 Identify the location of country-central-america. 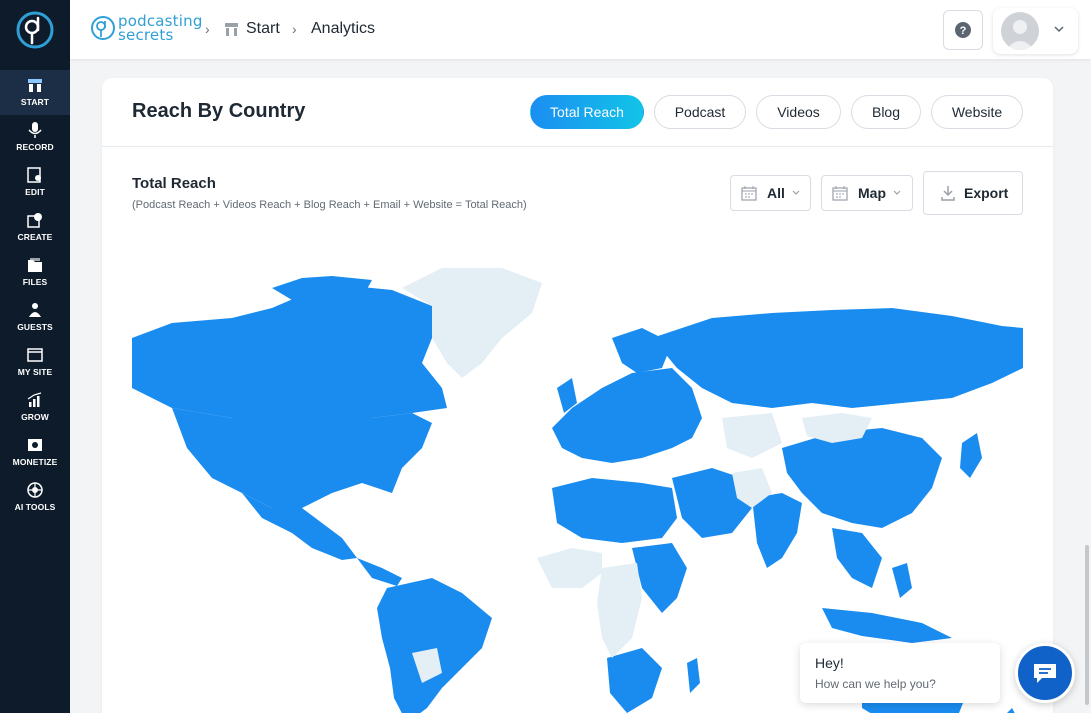
(379, 572).